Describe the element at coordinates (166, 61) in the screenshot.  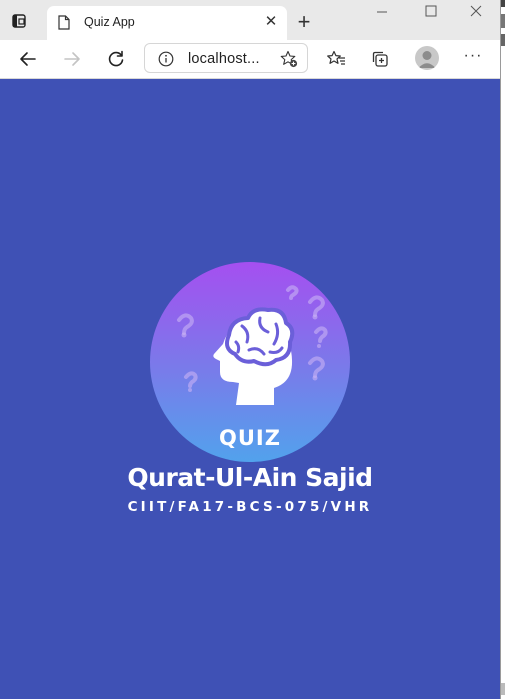
I see `info-icon` at that location.